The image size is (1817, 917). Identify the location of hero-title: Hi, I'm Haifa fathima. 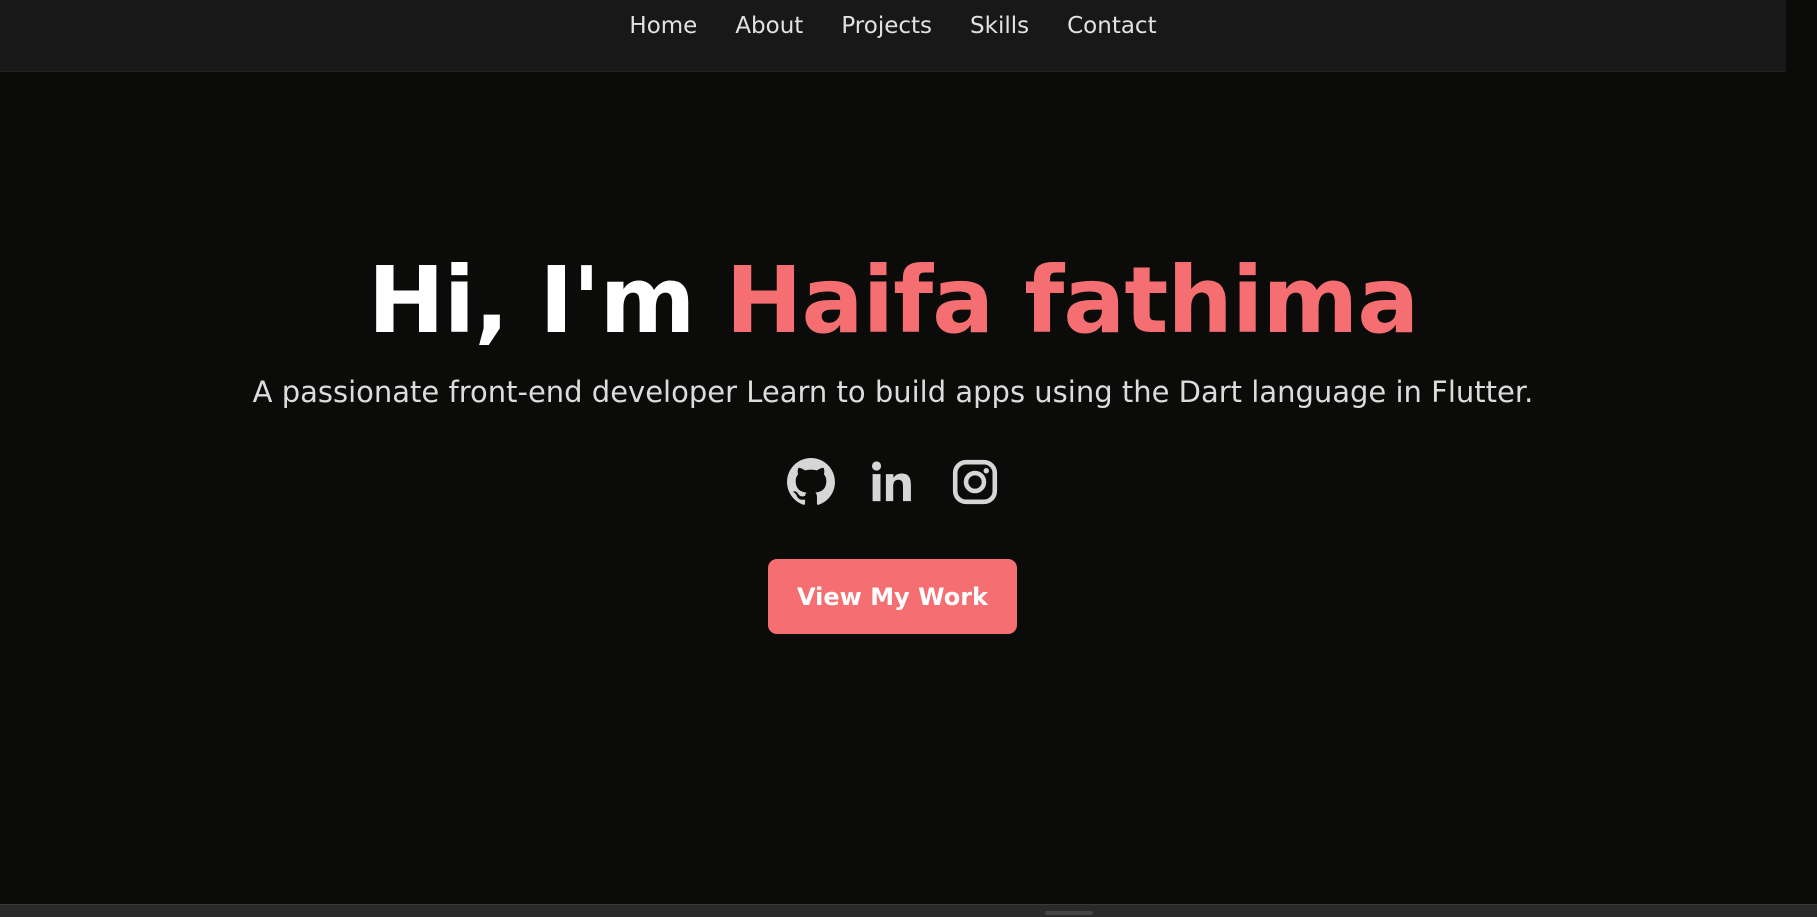
(893, 301).